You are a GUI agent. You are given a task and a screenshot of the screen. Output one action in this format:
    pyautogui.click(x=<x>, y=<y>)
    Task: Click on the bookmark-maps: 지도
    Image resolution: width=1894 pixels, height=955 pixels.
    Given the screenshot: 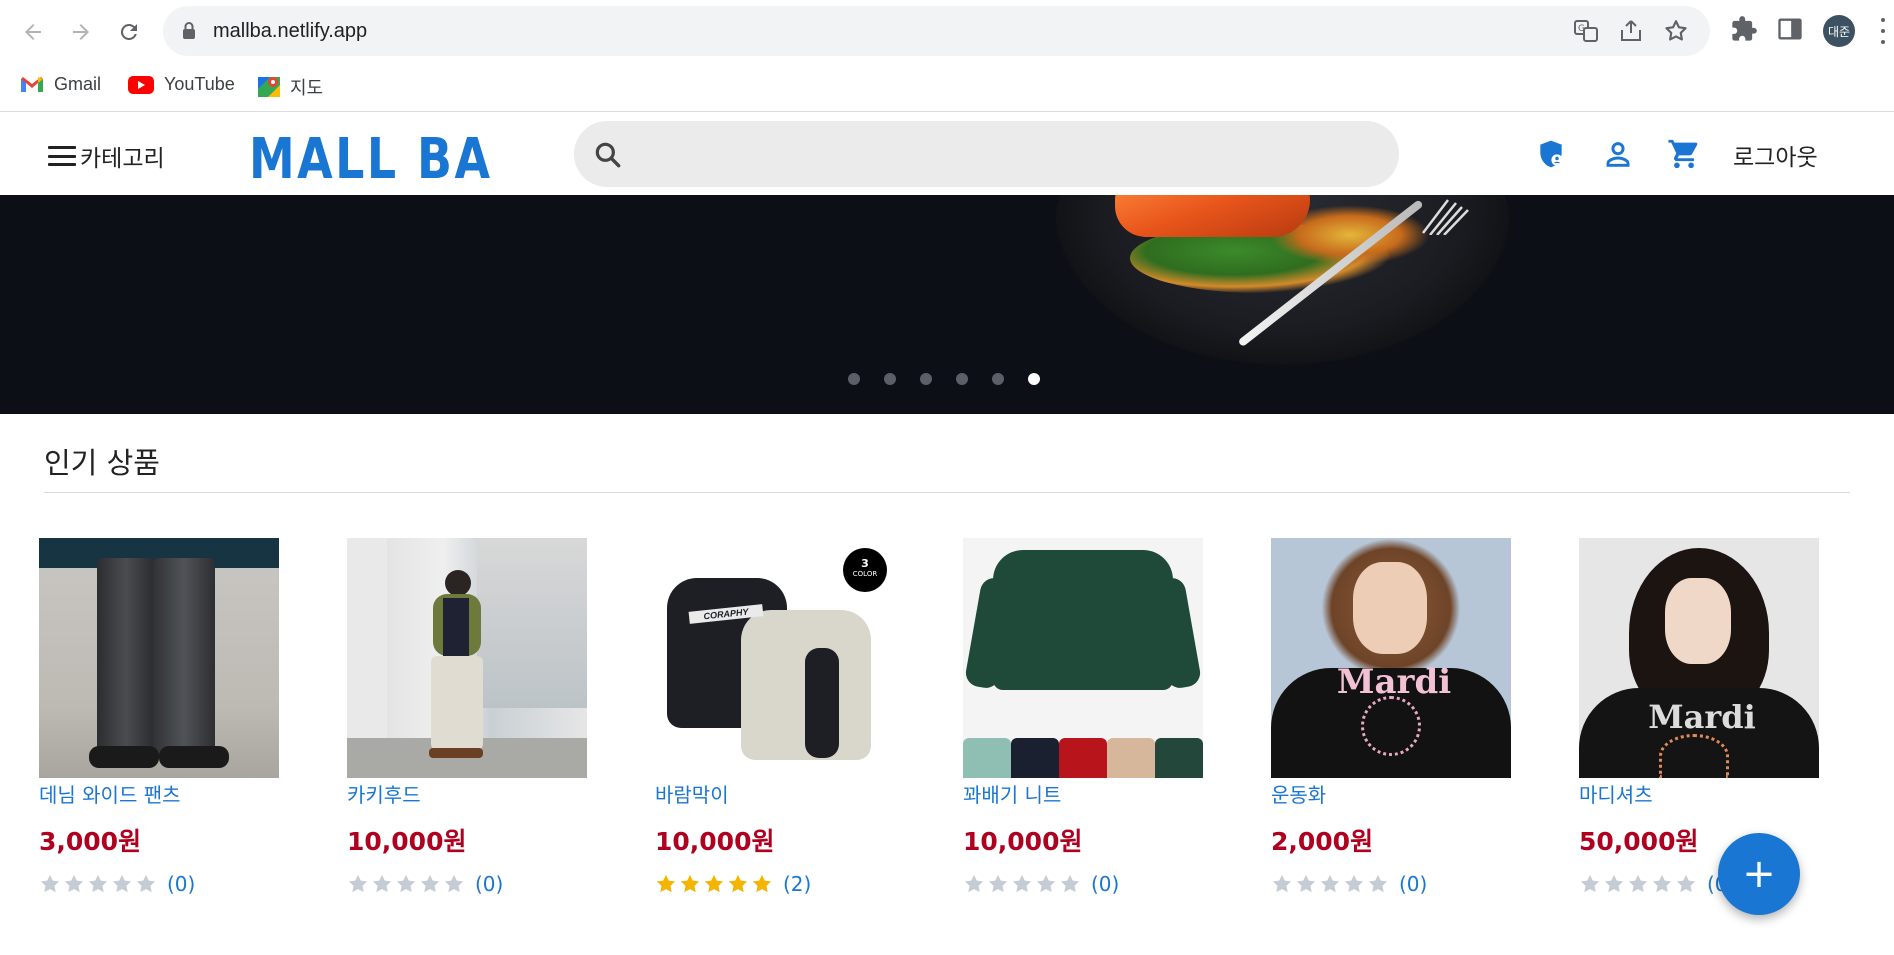 What is the action you would take?
    pyautogui.click(x=290, y=87)
    